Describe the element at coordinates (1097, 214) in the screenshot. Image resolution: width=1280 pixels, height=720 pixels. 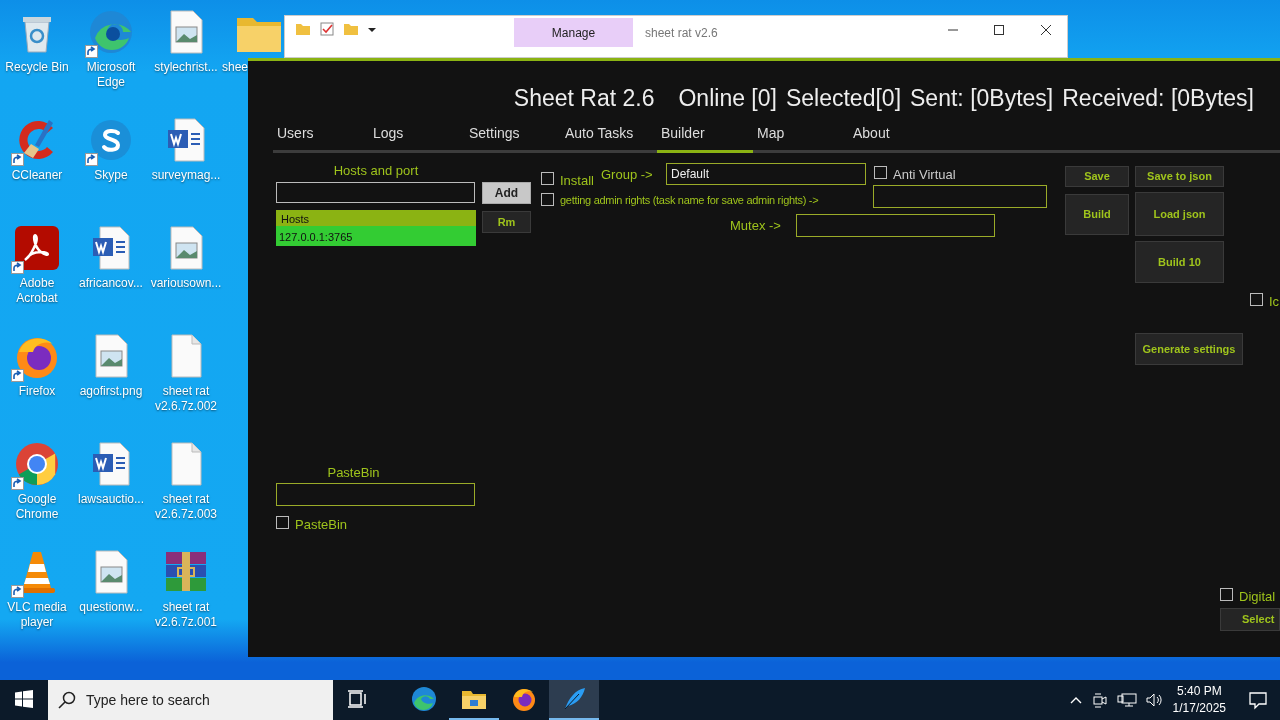
I see `build-button: Build` at that location.